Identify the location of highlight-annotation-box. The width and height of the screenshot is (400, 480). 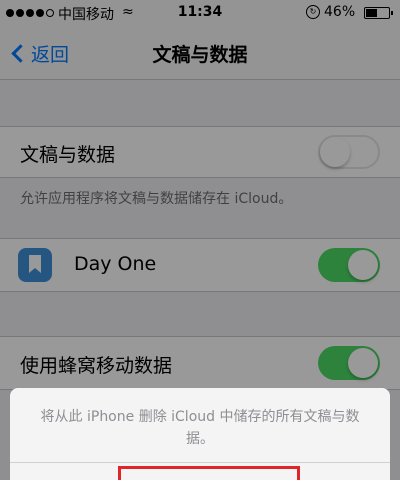
(209, 473).